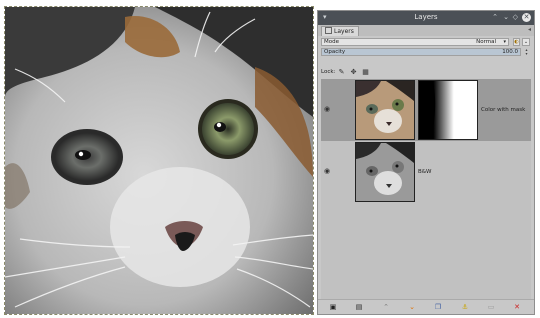 This screenshot has width=540, height=318. Describe the element at coordinates (465, 307) in the screenshot. I see `anchor-layer-icon: ⚓` at that location.